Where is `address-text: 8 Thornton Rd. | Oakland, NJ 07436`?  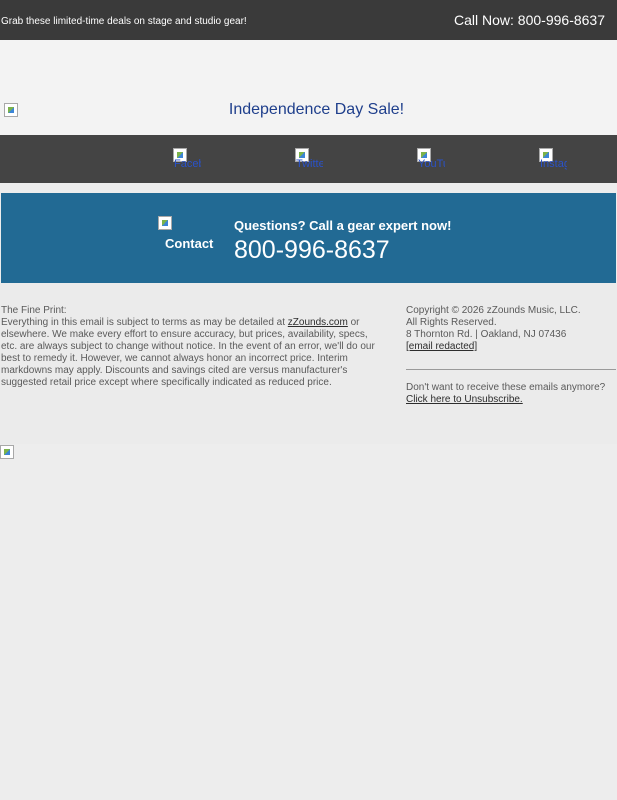
address-text: 8 Thornton Rd. | Oakland, NJ 07436 is located at coordinates (486, 334).